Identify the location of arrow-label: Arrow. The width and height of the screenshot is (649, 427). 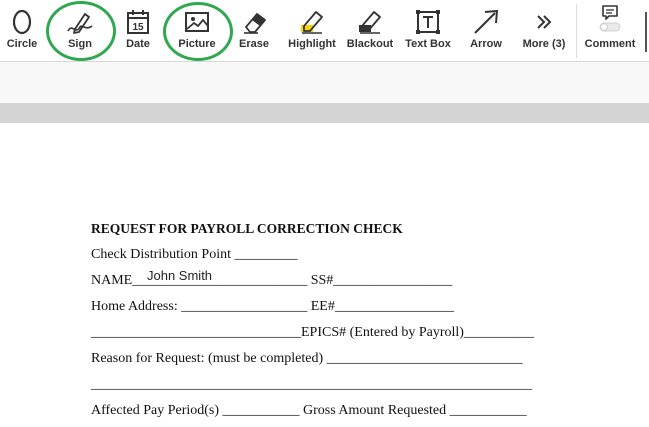
(486, 44).